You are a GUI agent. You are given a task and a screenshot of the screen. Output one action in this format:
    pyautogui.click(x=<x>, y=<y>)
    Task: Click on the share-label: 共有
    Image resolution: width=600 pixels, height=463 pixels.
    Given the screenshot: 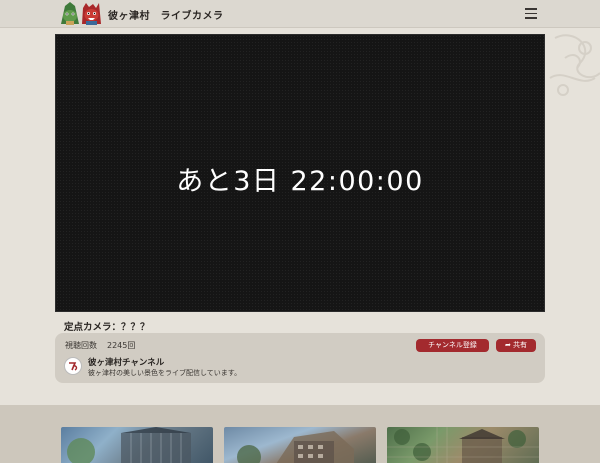 What is the action you would take?
    pyautogui.click(x=520, y=345)
    